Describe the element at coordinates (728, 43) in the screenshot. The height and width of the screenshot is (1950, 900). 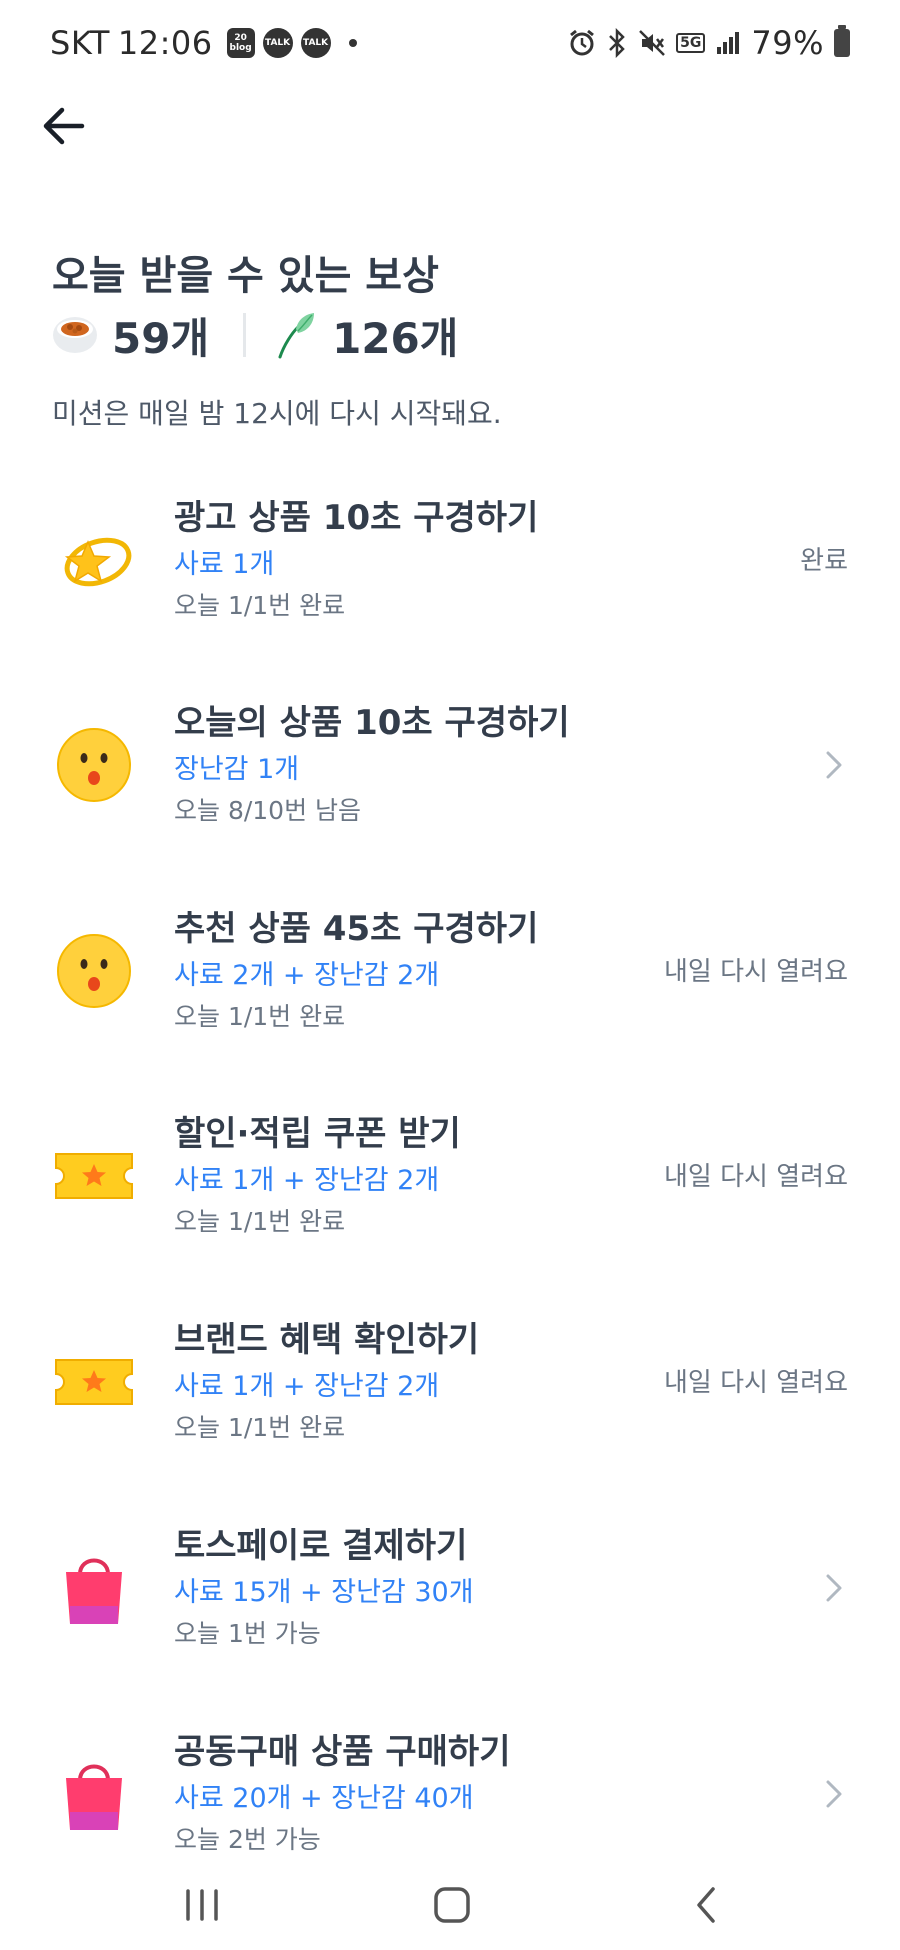
I see `signal-icon` at that location.